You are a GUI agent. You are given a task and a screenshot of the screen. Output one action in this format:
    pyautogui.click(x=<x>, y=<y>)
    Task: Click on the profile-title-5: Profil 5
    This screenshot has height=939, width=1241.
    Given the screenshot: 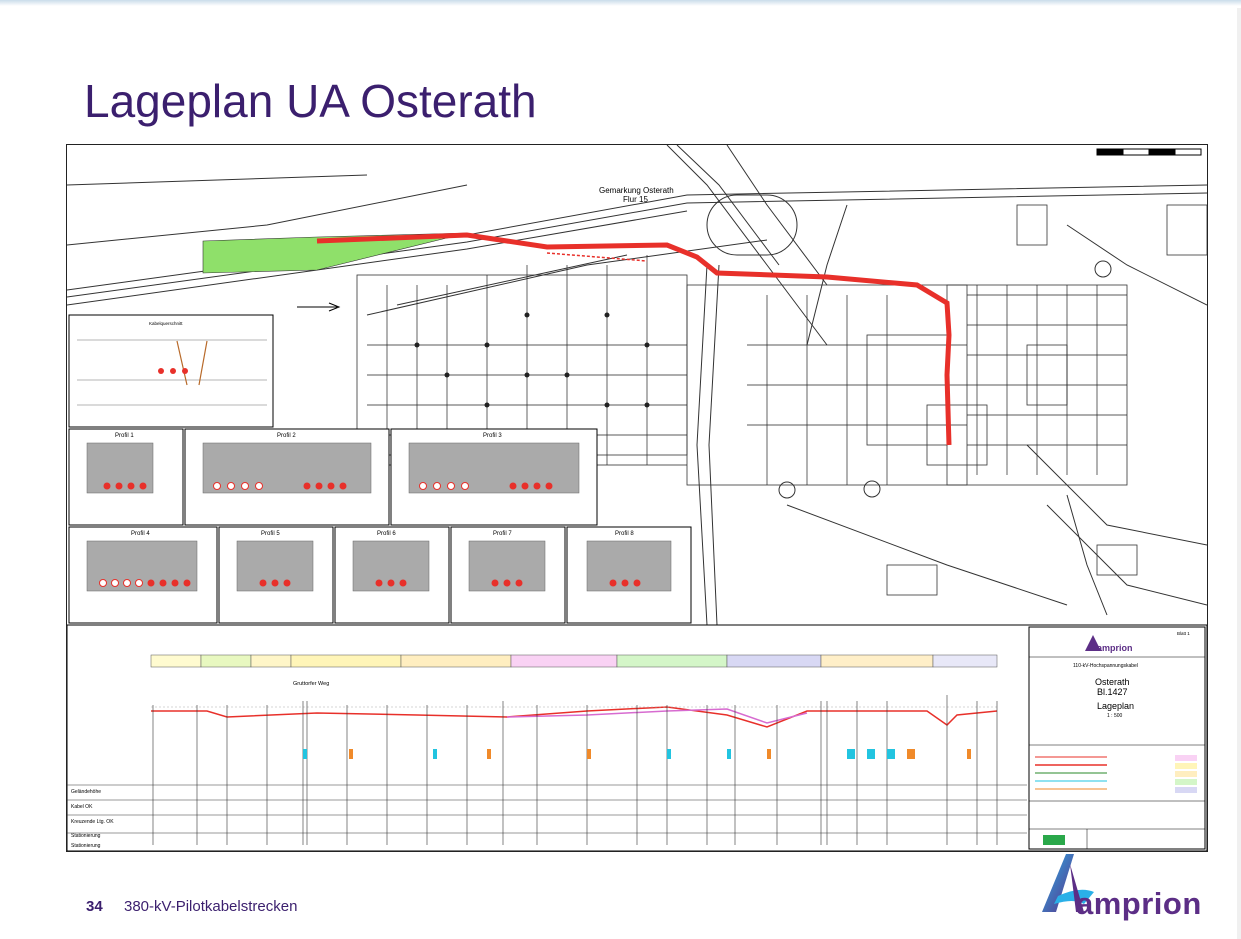 What is the action you would take?
    pyautogui.click(x=270, y=534)
    